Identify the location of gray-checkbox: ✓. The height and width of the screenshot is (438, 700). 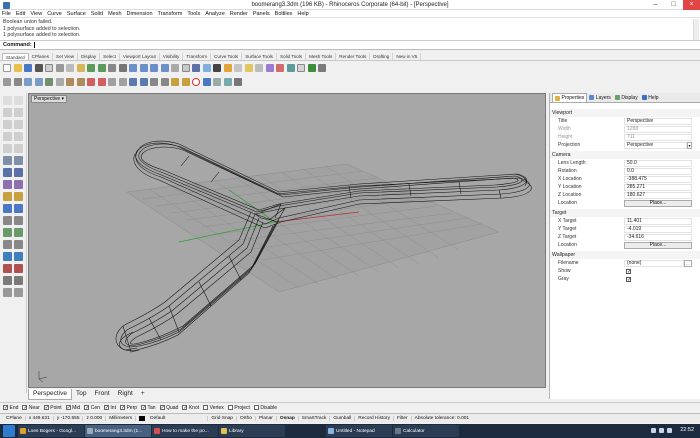
(628, 279).